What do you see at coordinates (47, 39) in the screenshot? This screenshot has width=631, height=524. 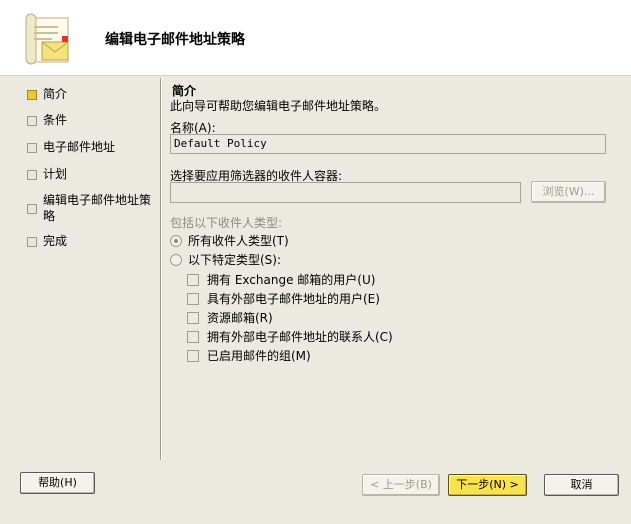 I see `scroll-policy-icon` at bounding box center [47, 39].